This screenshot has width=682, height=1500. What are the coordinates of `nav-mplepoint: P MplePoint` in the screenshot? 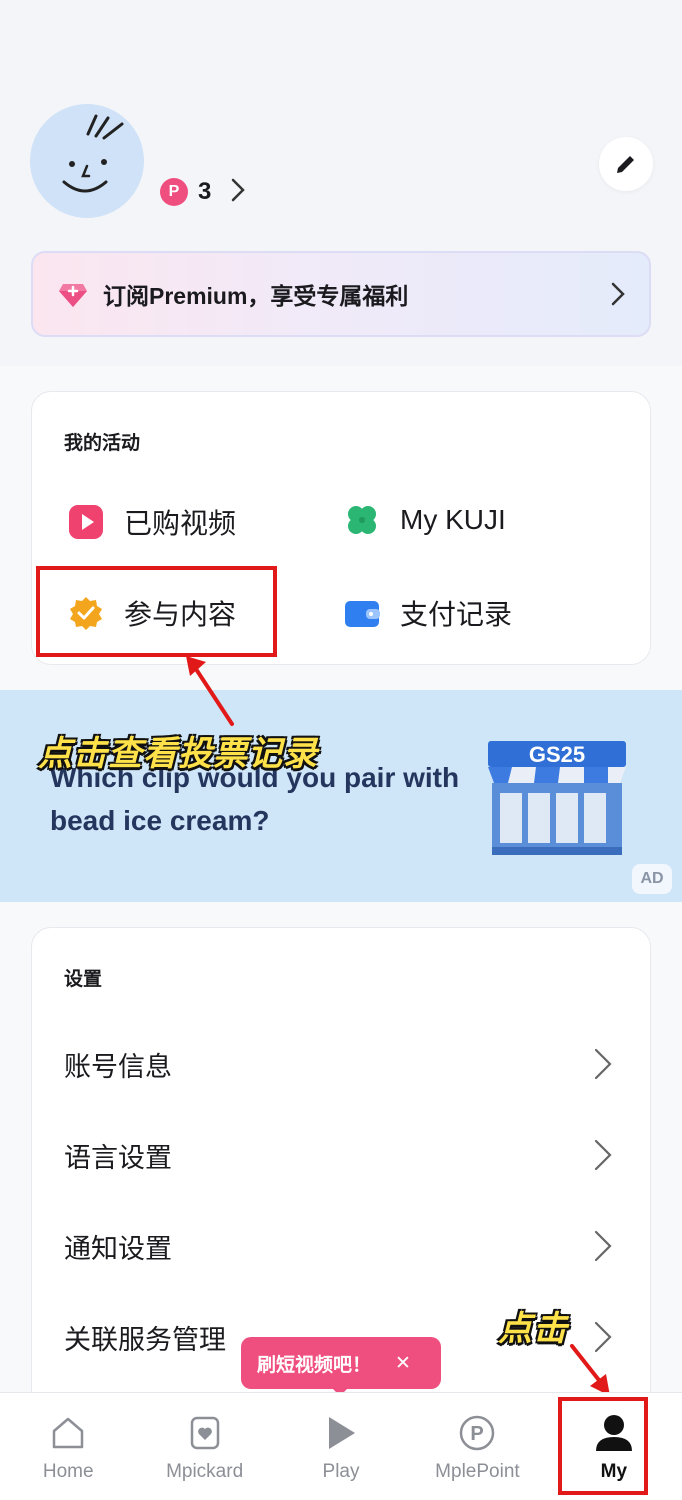 It's located at (477, 1446).